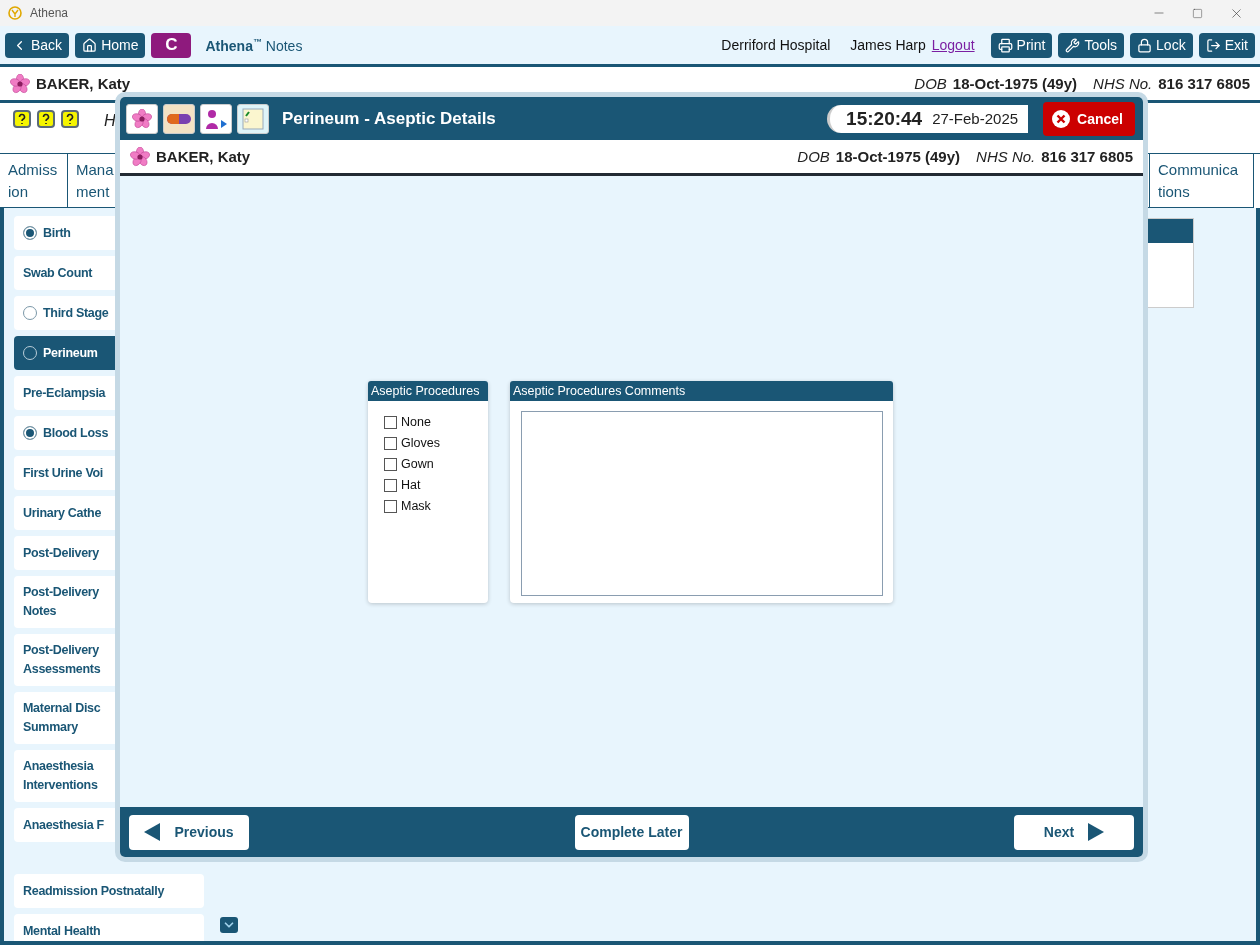  What do you see at coordinates (189, 832) in the screenshot?
I see `previous-button: Previous` at bounding box center [189, 832].